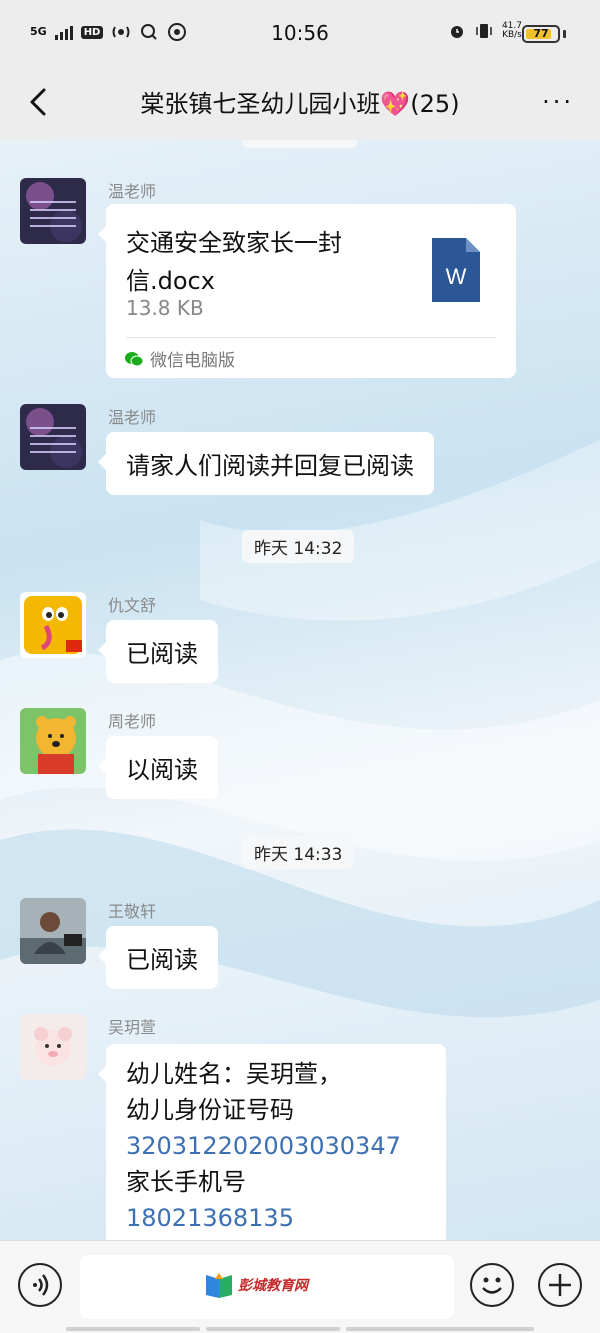 Image resolution: width=600 pixels, height=1333 pixels. Describe the element at coordinates (311, 337) in the screenshot. I see `divider` at that location.